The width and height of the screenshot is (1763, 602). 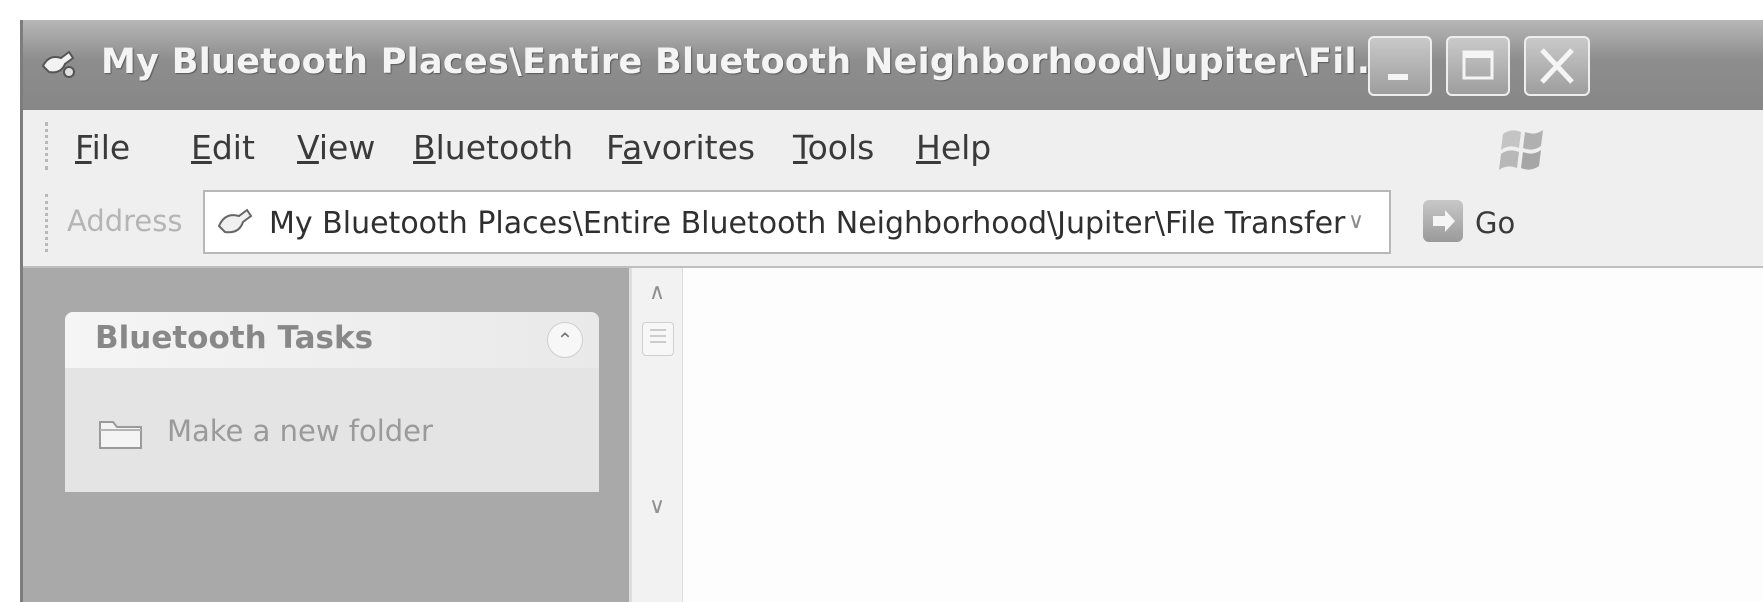 I want to click on go-button, so click(x=1443, y=221).